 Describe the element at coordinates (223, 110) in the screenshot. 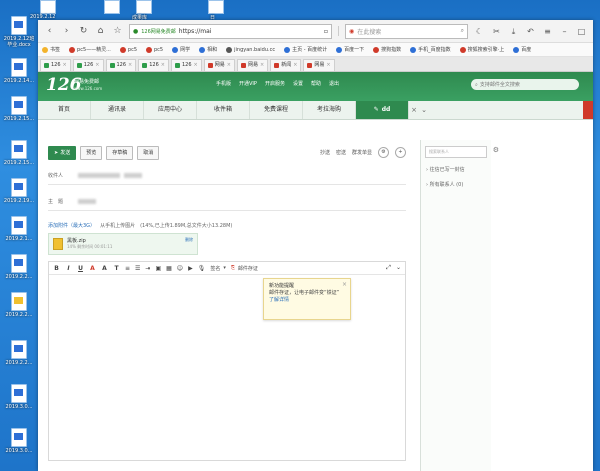

I see `nav-tab-inbox: 收件箱` at that location.